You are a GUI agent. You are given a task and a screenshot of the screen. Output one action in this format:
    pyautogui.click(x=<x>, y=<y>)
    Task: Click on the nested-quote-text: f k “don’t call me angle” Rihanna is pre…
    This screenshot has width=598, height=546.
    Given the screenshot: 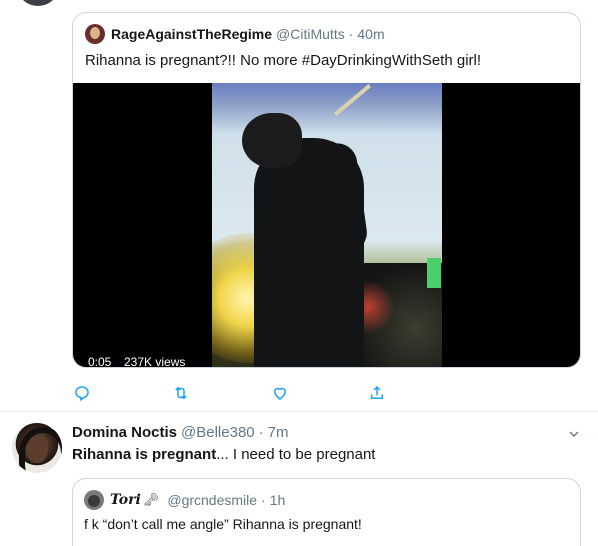 What is the action you would take?
    pyautogui.click(x=223, y=524)
    